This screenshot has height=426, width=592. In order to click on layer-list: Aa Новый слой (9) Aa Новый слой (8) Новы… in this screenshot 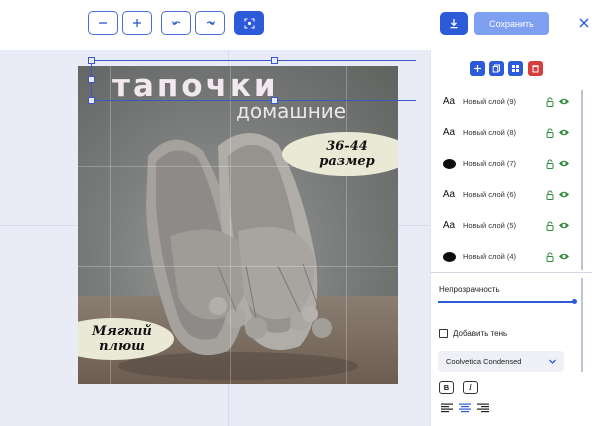, I will do `click(510, 179)`.